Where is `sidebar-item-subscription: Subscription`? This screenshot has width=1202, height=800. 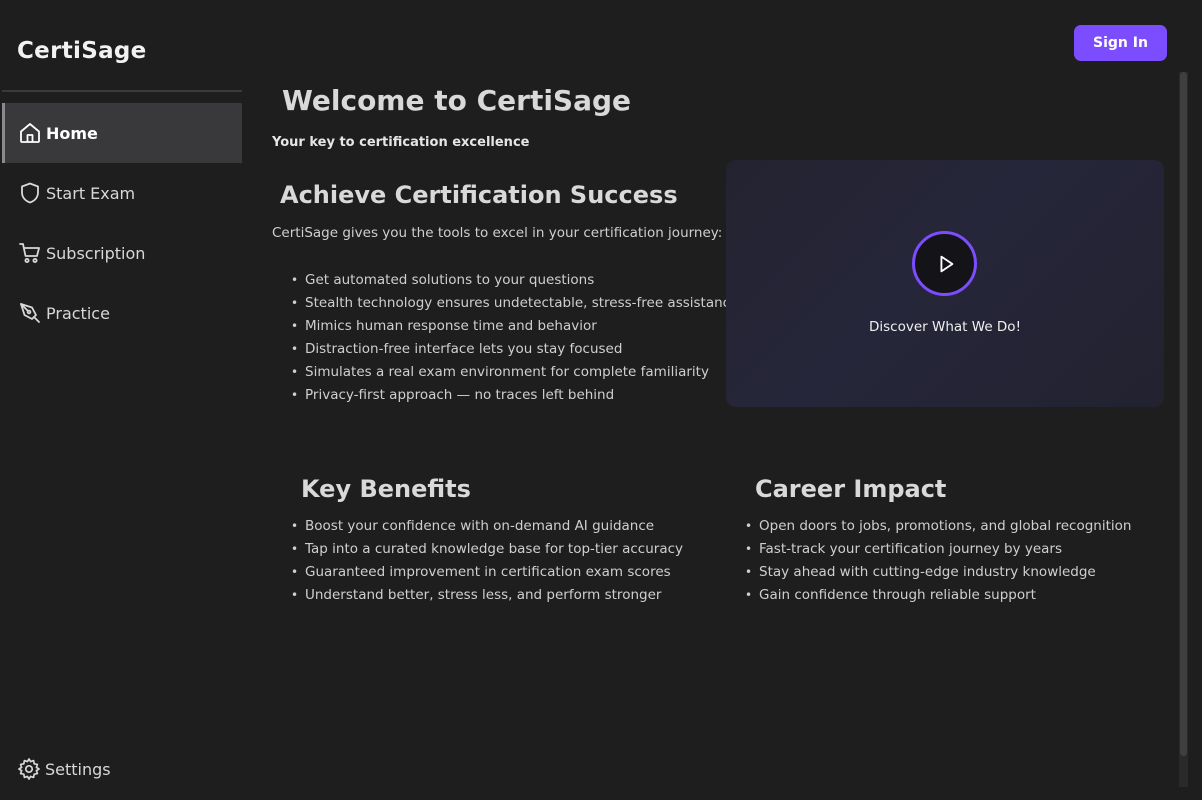 sidebar-item-subscription: Subscription is located at coordinates (122, 253).